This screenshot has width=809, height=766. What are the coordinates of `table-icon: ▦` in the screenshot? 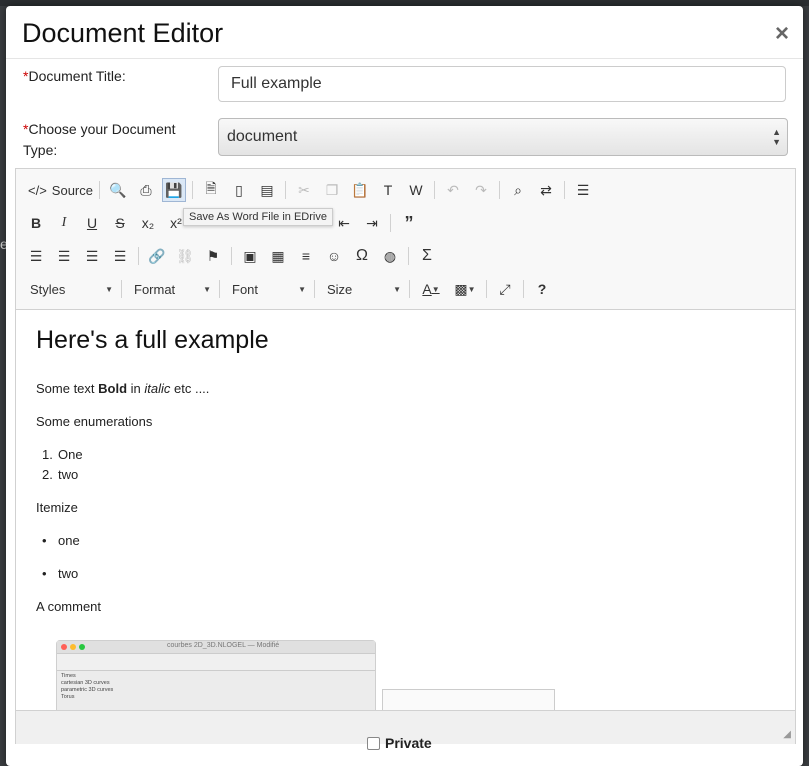 It's located at (278, 256).